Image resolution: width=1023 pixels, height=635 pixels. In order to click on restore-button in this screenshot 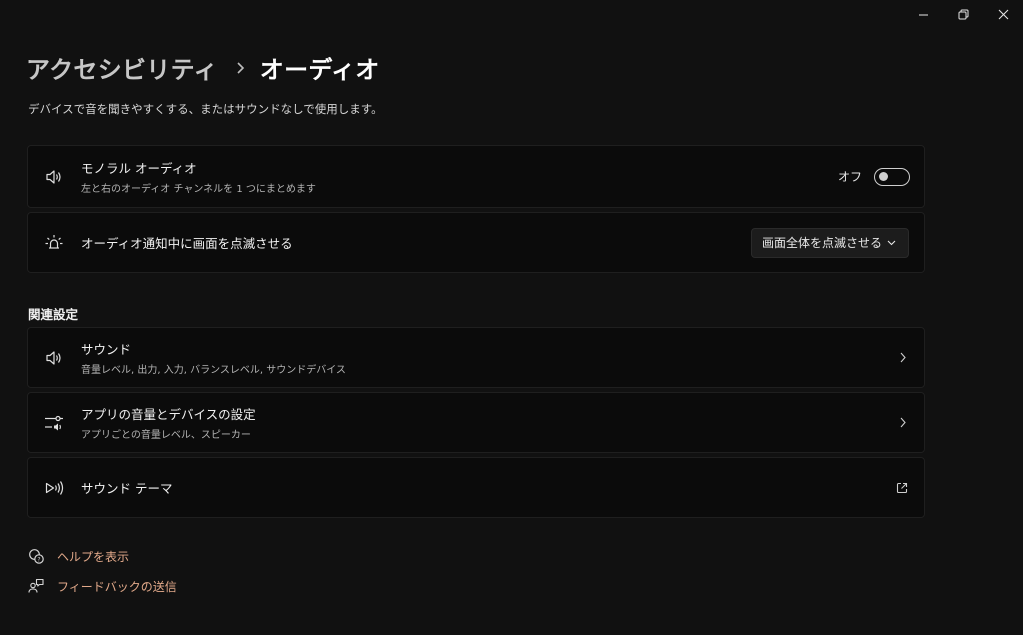, I will do `click(963, 14)`.